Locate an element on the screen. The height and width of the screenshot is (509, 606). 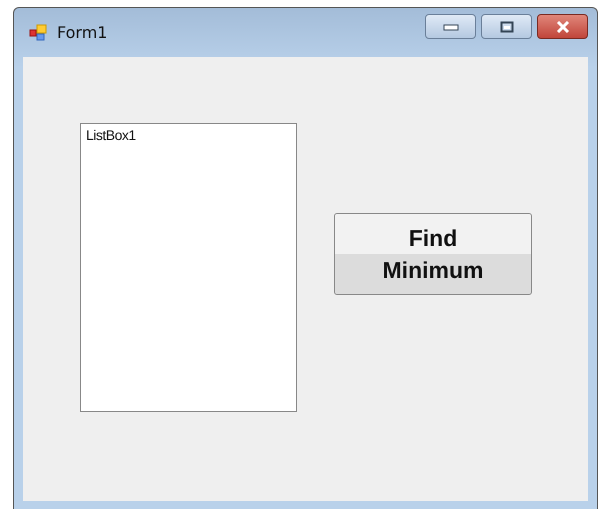
maximize-icon is located at coordinates (507, 26).